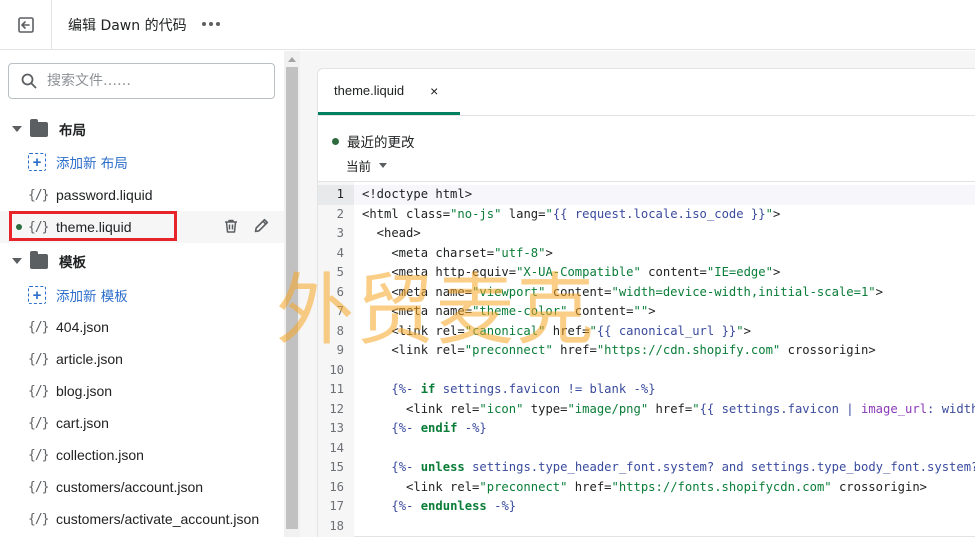  What do you see at coordinates (92, 297) in the screenshot?
I see `add-template-label: 添加新 模板` at bounding box center [92, 297].